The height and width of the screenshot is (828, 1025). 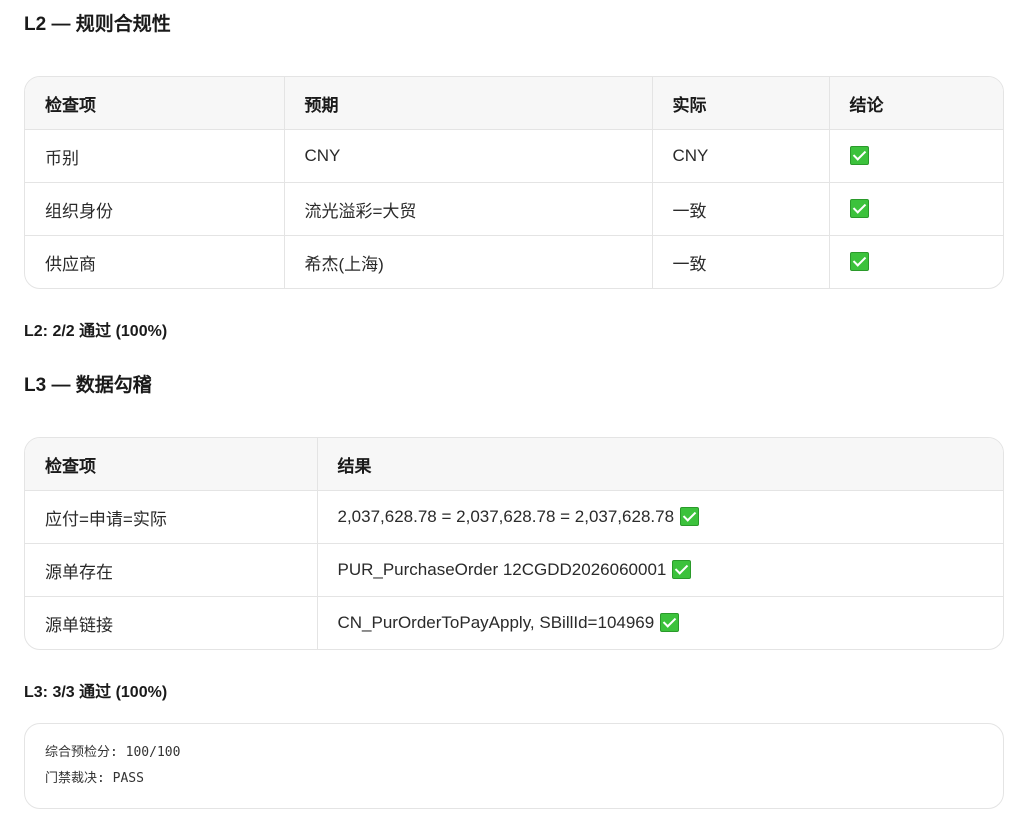 I want to click on cell-expected: 希杰(上海), so click(x=468, y=261).